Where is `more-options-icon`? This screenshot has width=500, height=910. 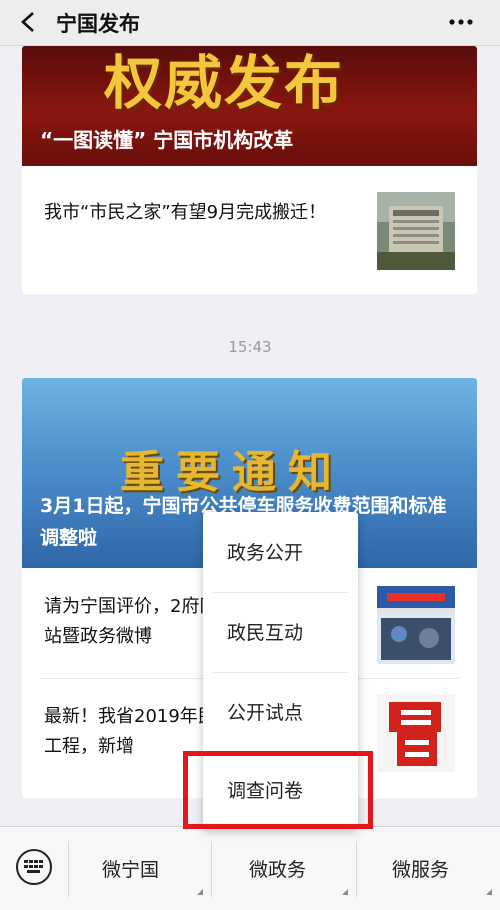
more-options-icon is located at coordinates (461, 22).